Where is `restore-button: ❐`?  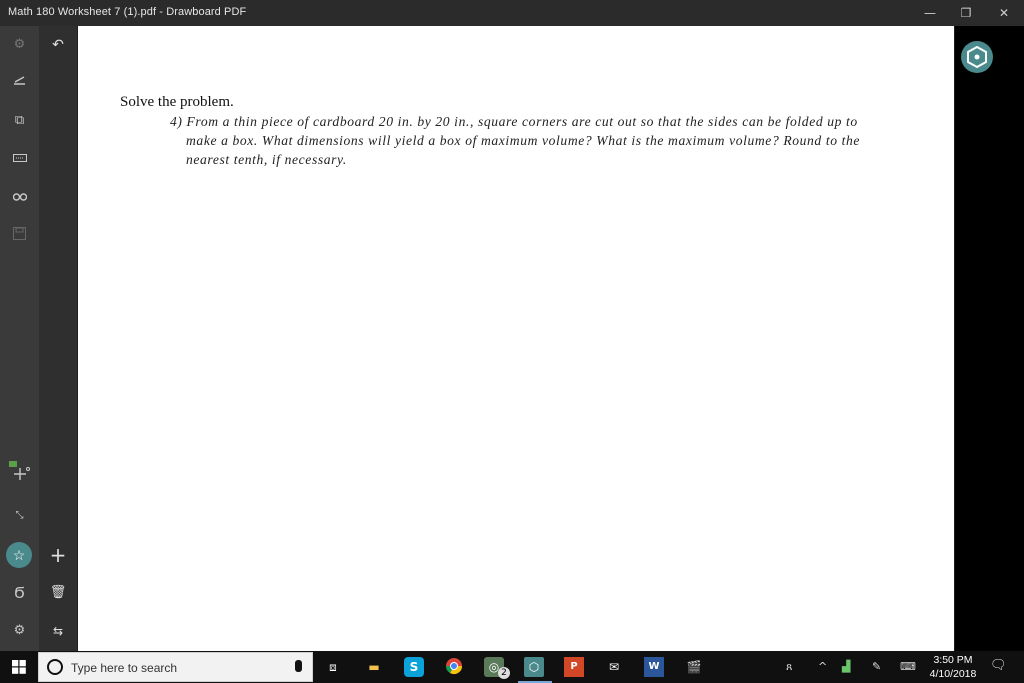 restore-button: ❐ is located at coordinates (966, 13).